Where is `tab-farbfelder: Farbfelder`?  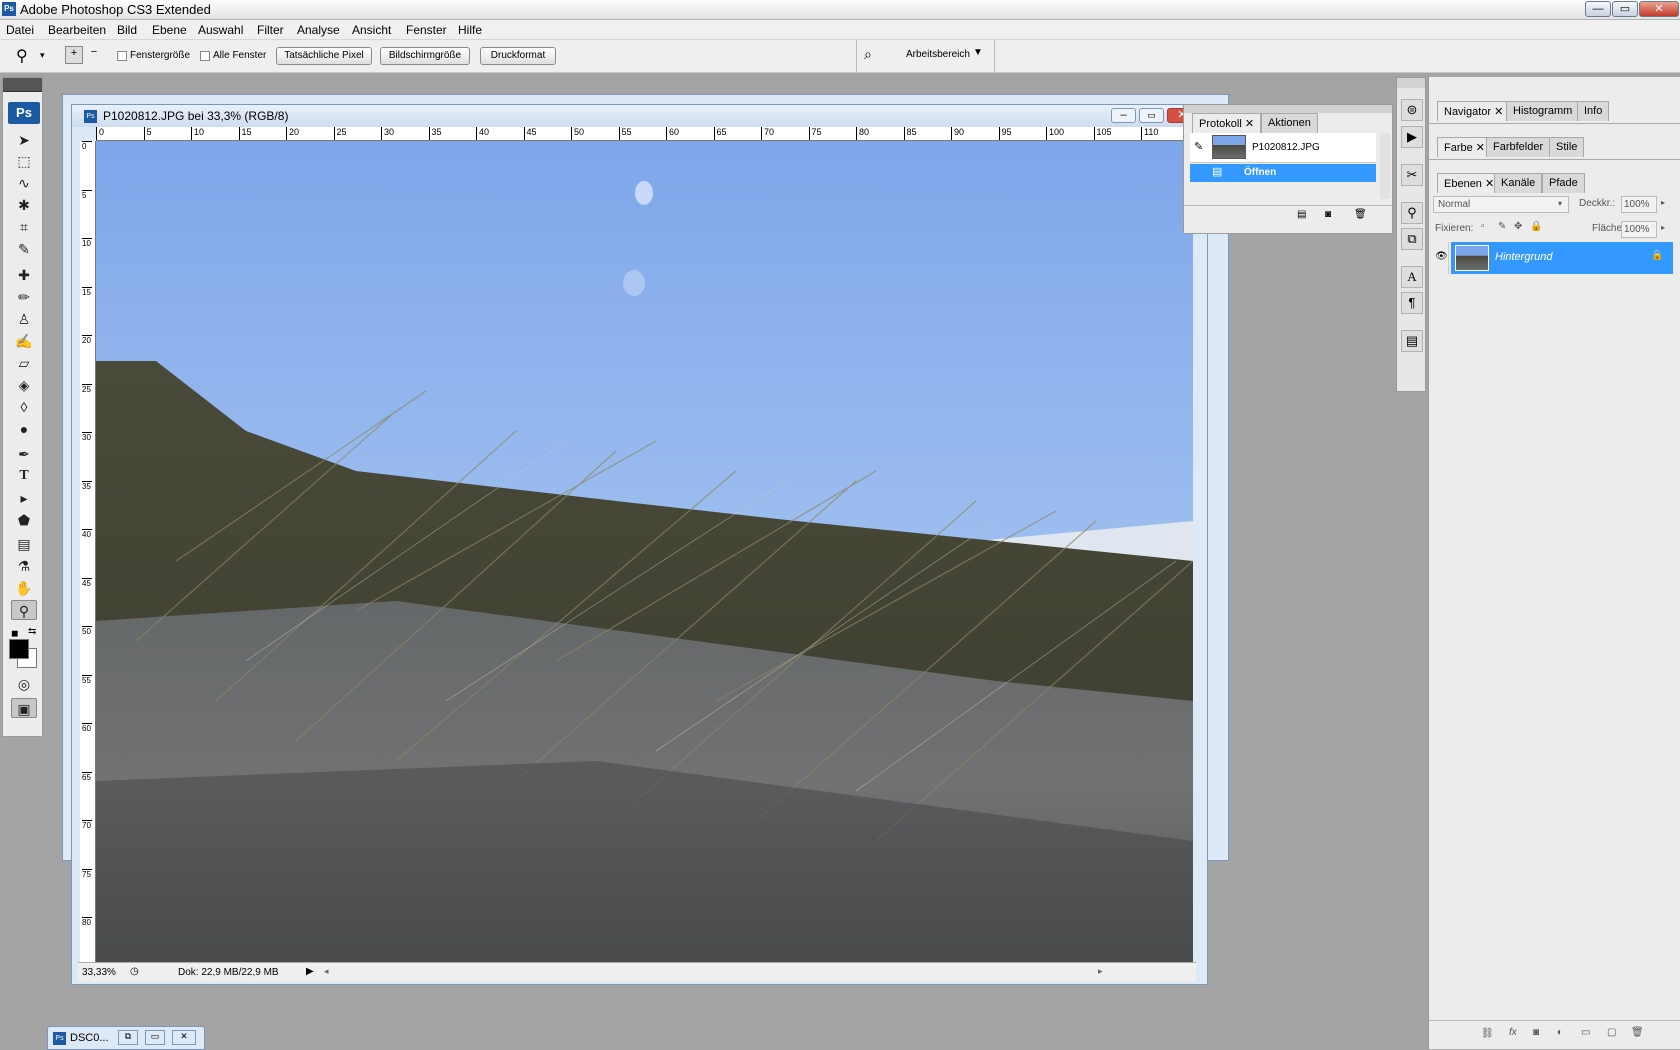 tab-farbfelder: Farbfelder is located at coordinates (1518, 147).